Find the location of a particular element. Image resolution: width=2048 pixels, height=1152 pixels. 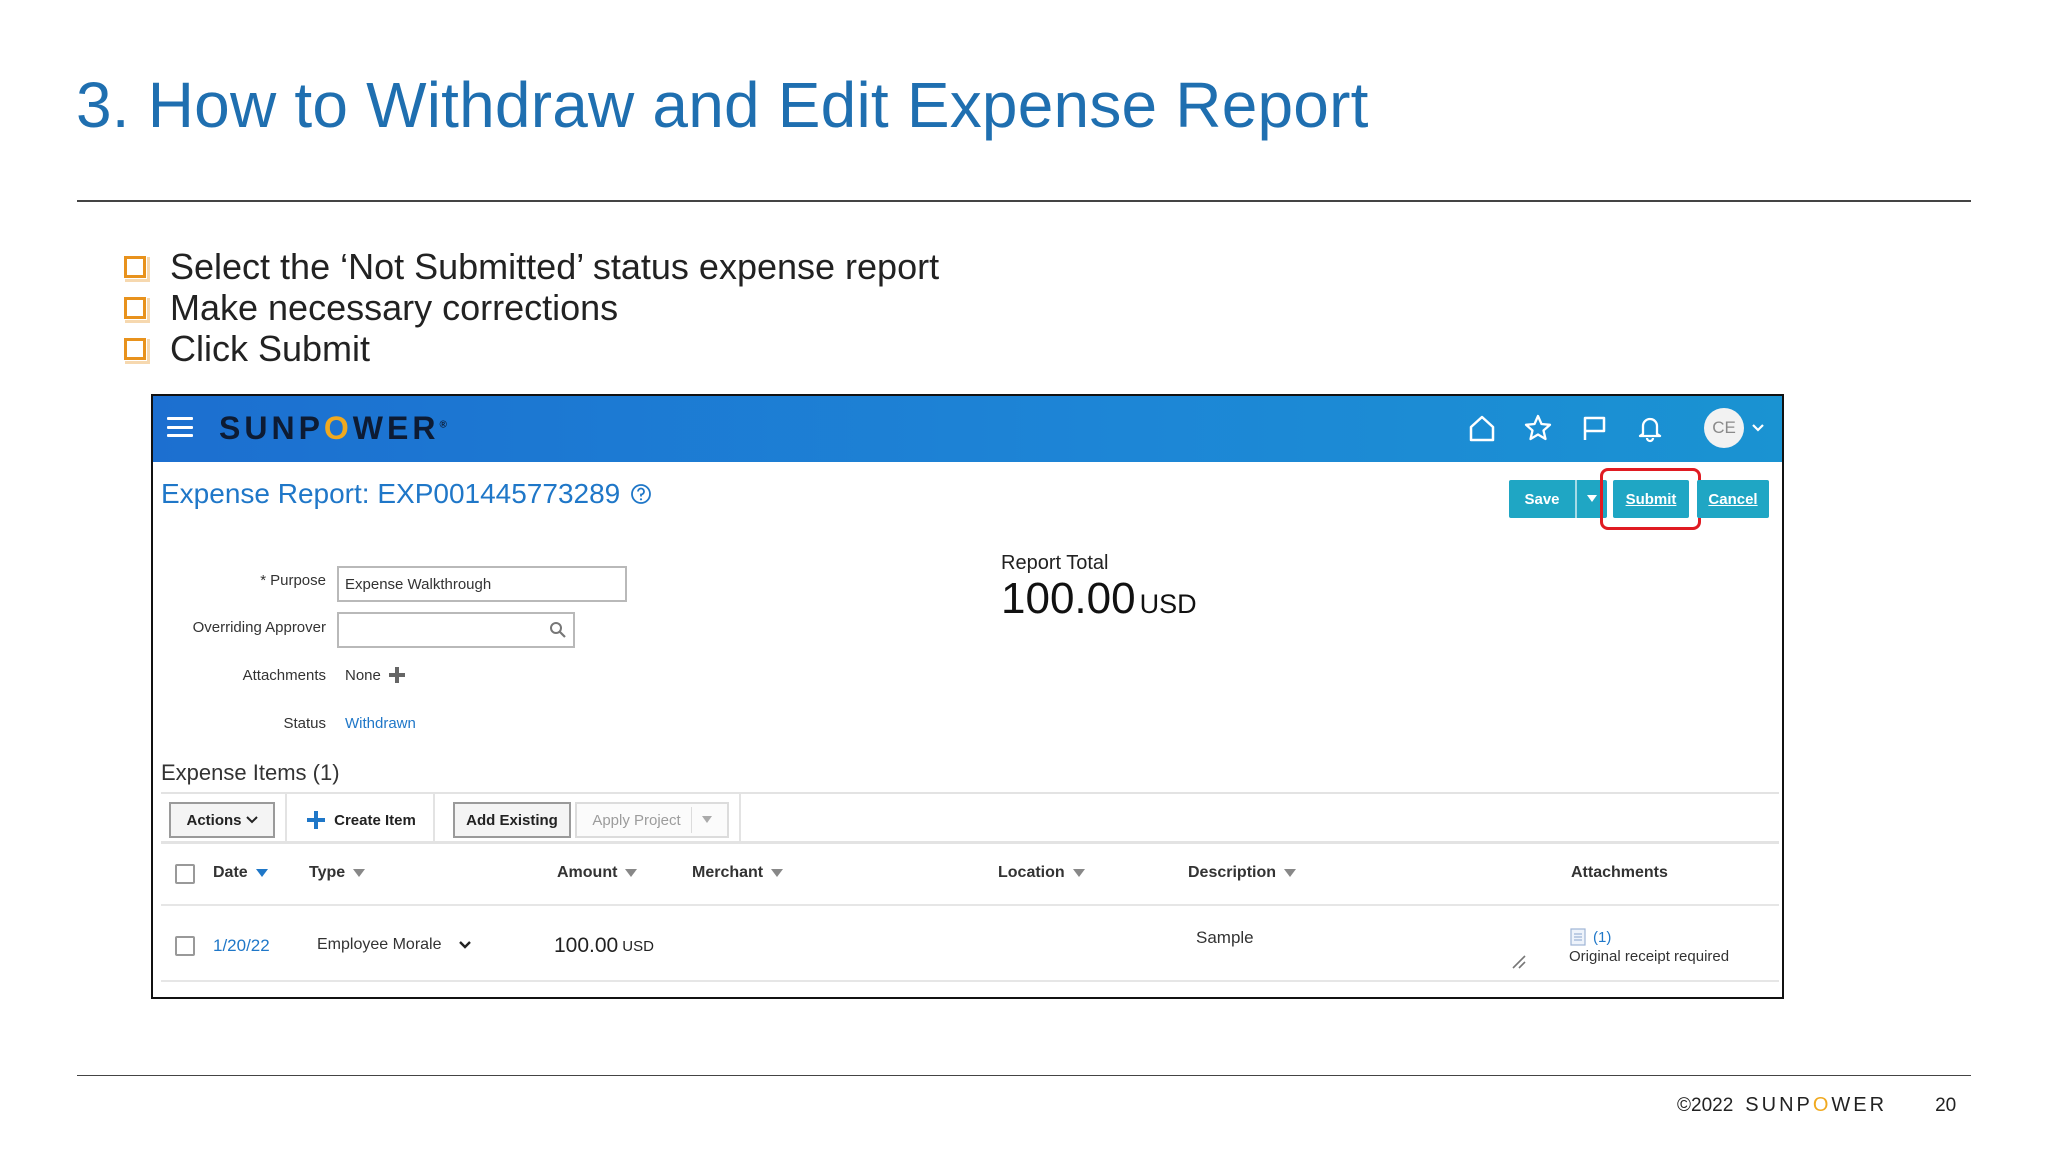

save-button: Save is located at coordinates (1558, 499).